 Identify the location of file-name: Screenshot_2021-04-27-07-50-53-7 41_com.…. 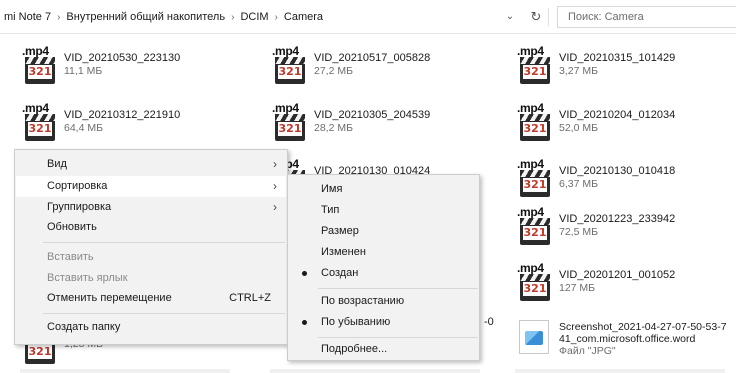
(643, 339).